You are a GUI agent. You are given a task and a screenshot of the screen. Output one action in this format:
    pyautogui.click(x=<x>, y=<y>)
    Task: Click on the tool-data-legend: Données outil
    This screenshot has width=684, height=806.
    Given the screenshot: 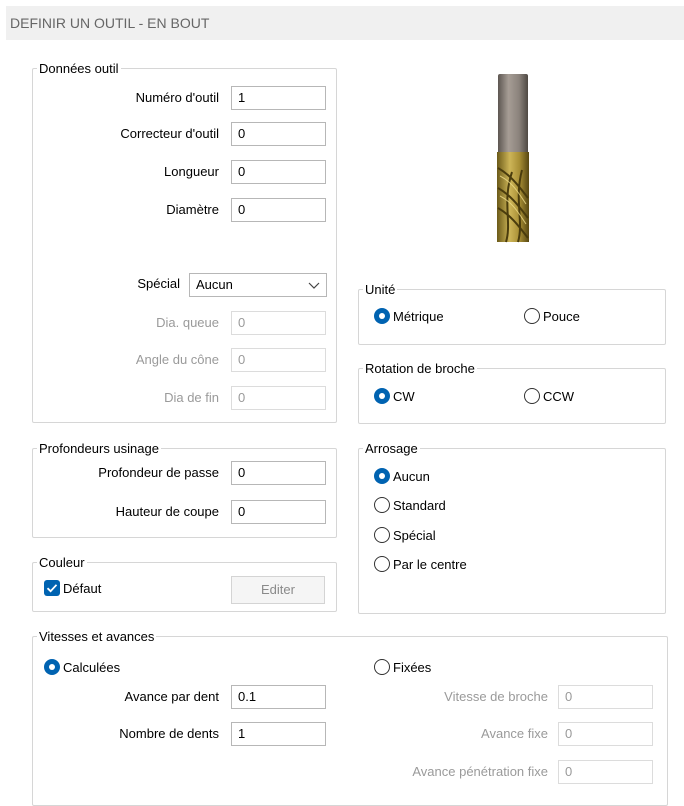 What is the action you would take?
    pyautogui.click(x=79, y=68)
    